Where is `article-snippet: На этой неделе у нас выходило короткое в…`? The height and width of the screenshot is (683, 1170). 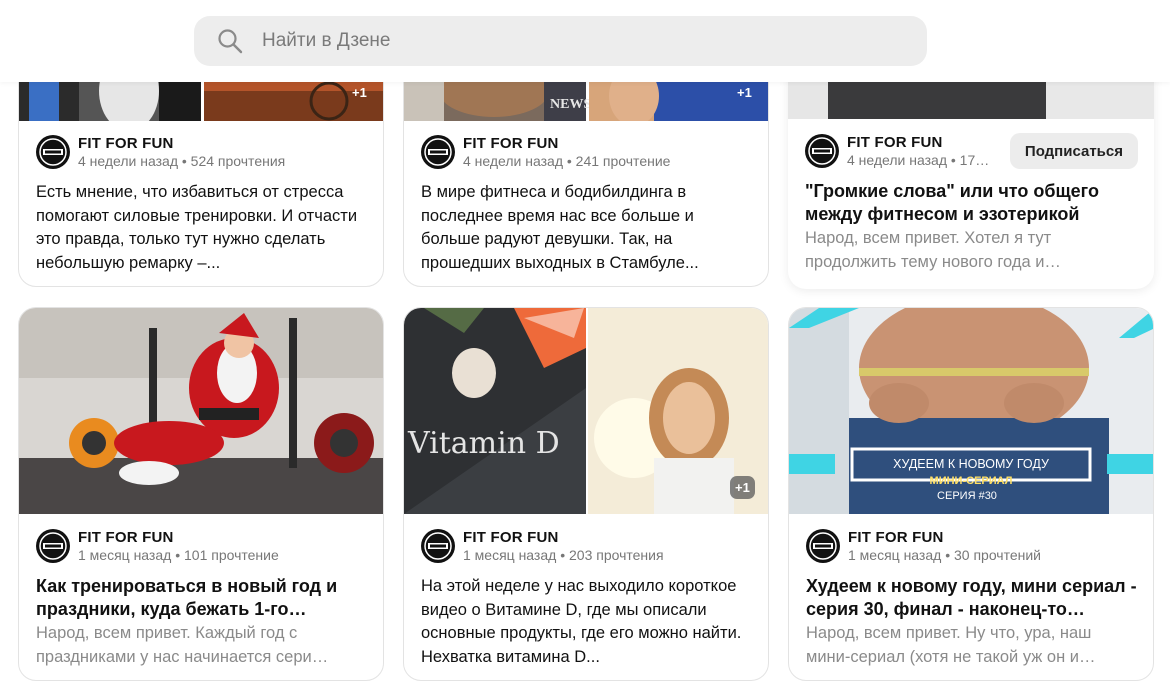 article-snippet: На этой неделе у нас выходило короткое в… is located at coordinates (587, 622).